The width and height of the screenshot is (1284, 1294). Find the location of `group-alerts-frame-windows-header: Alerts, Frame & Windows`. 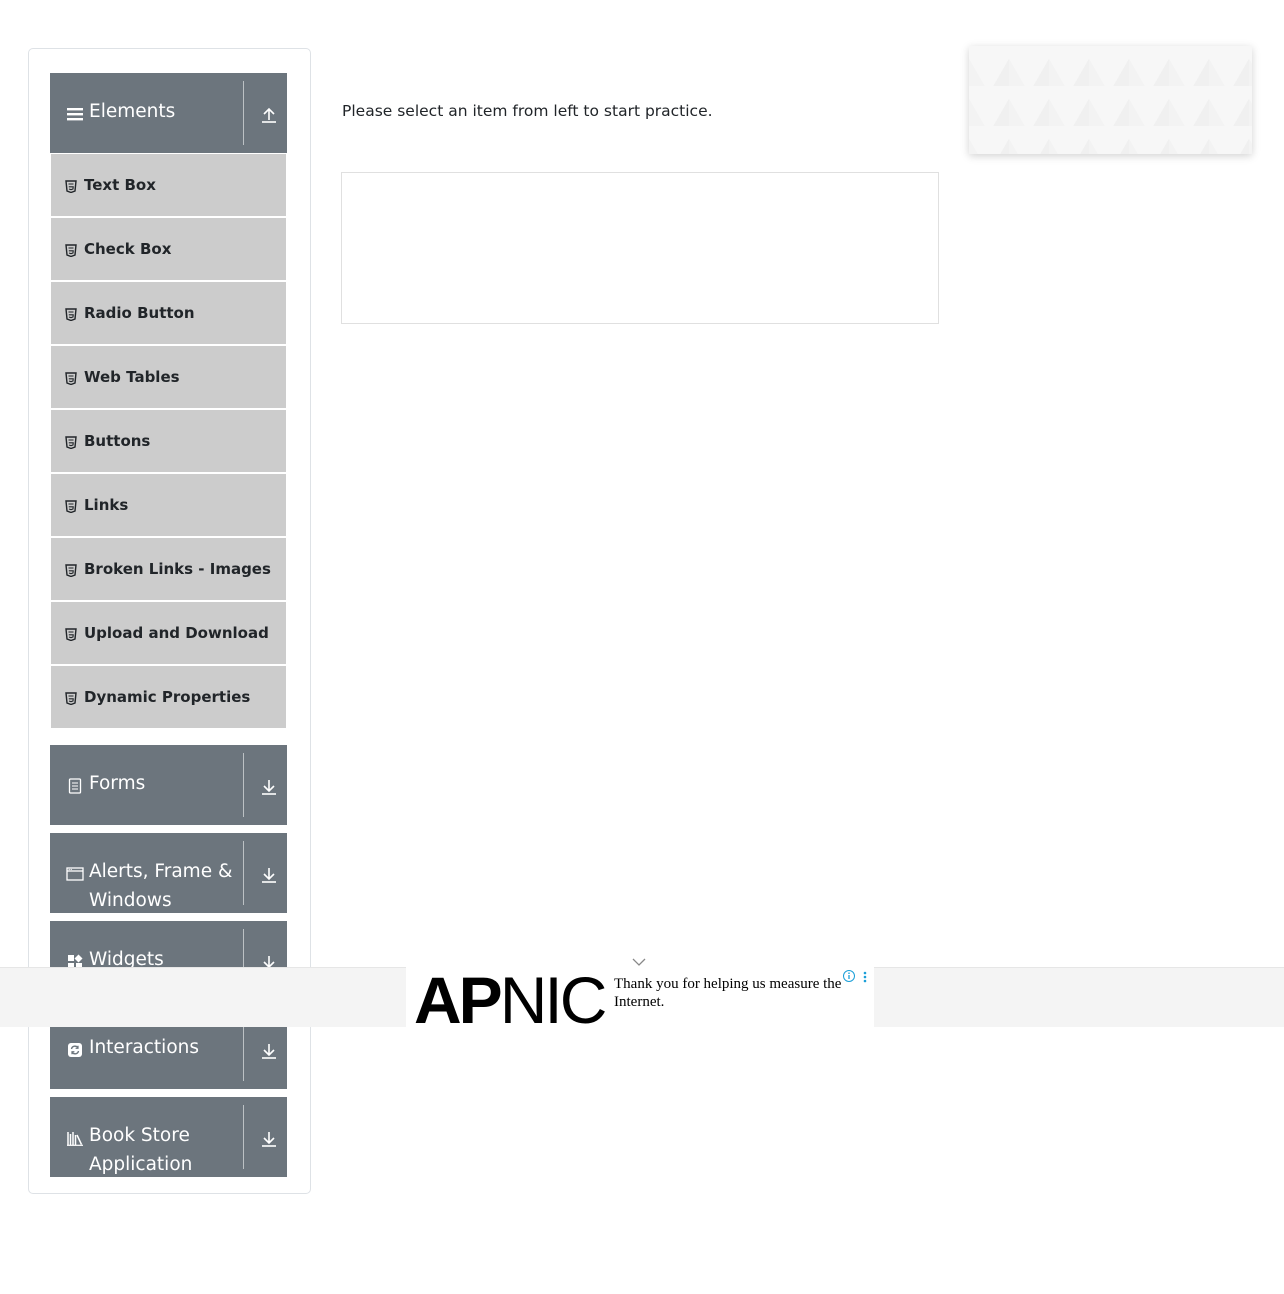

group-alerts-frame-windows-header: Alerts, Frame & Windows is located at coordinates (168, 873).